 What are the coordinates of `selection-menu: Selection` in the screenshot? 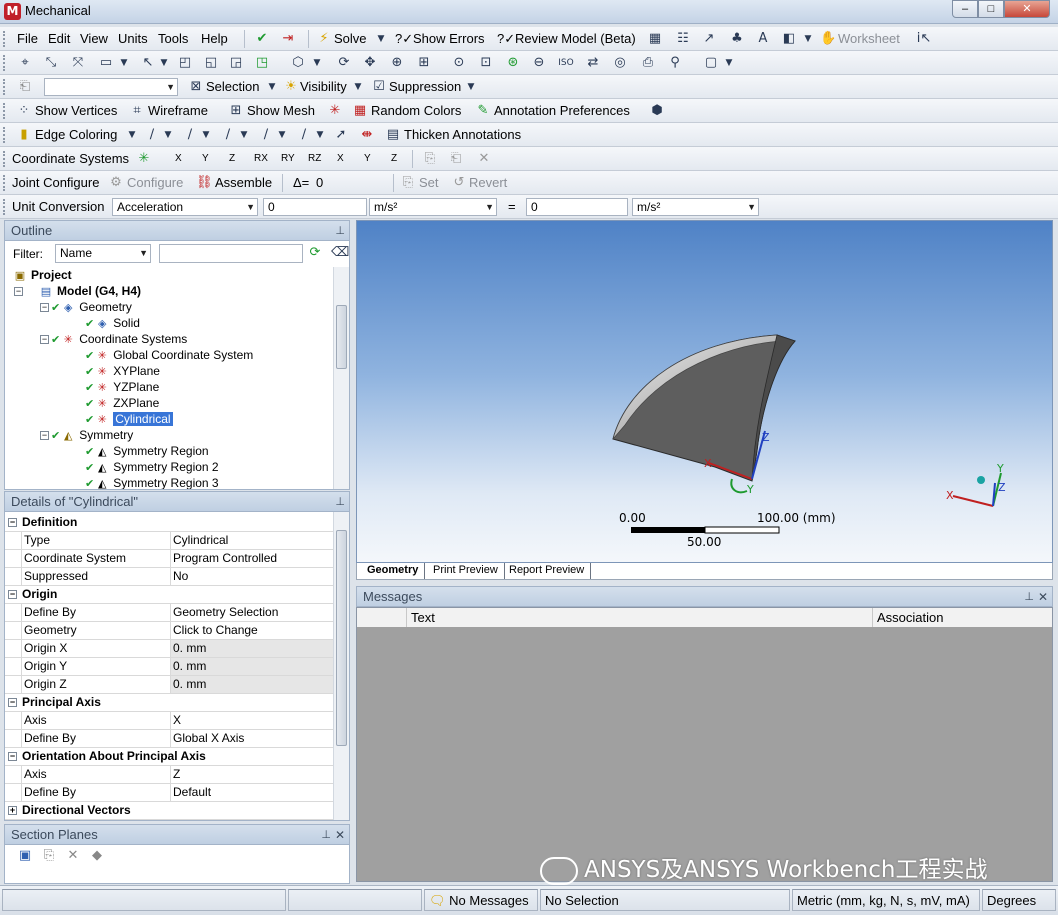 It's located at (232, 87).